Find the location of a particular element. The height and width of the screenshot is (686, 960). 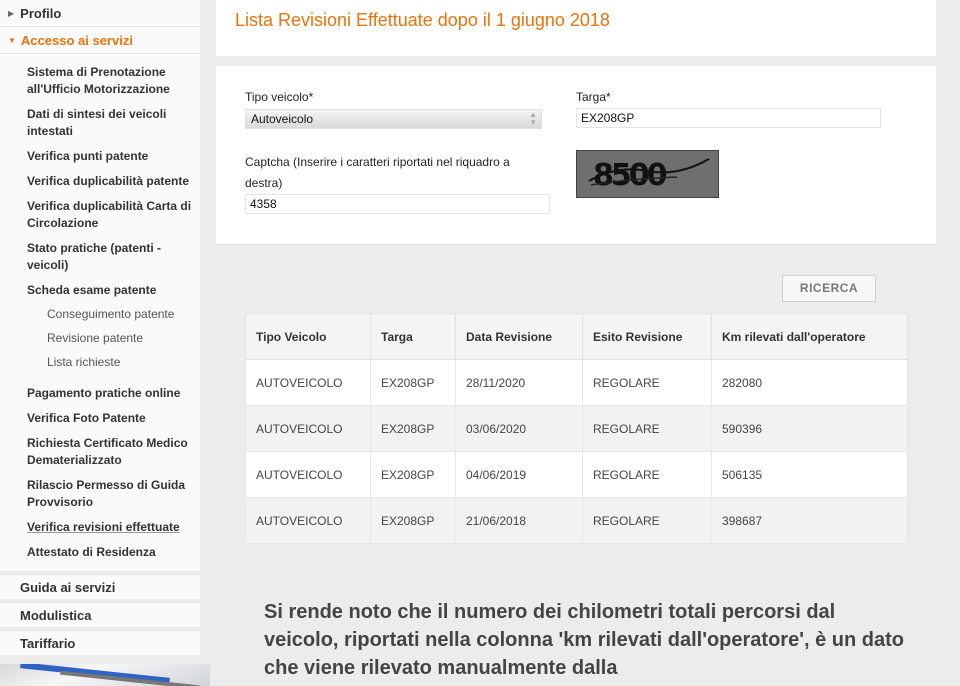

sidebar-item-verifica-revisioni: Verifica revisioni effettuate is located at coordinates (100, 527).